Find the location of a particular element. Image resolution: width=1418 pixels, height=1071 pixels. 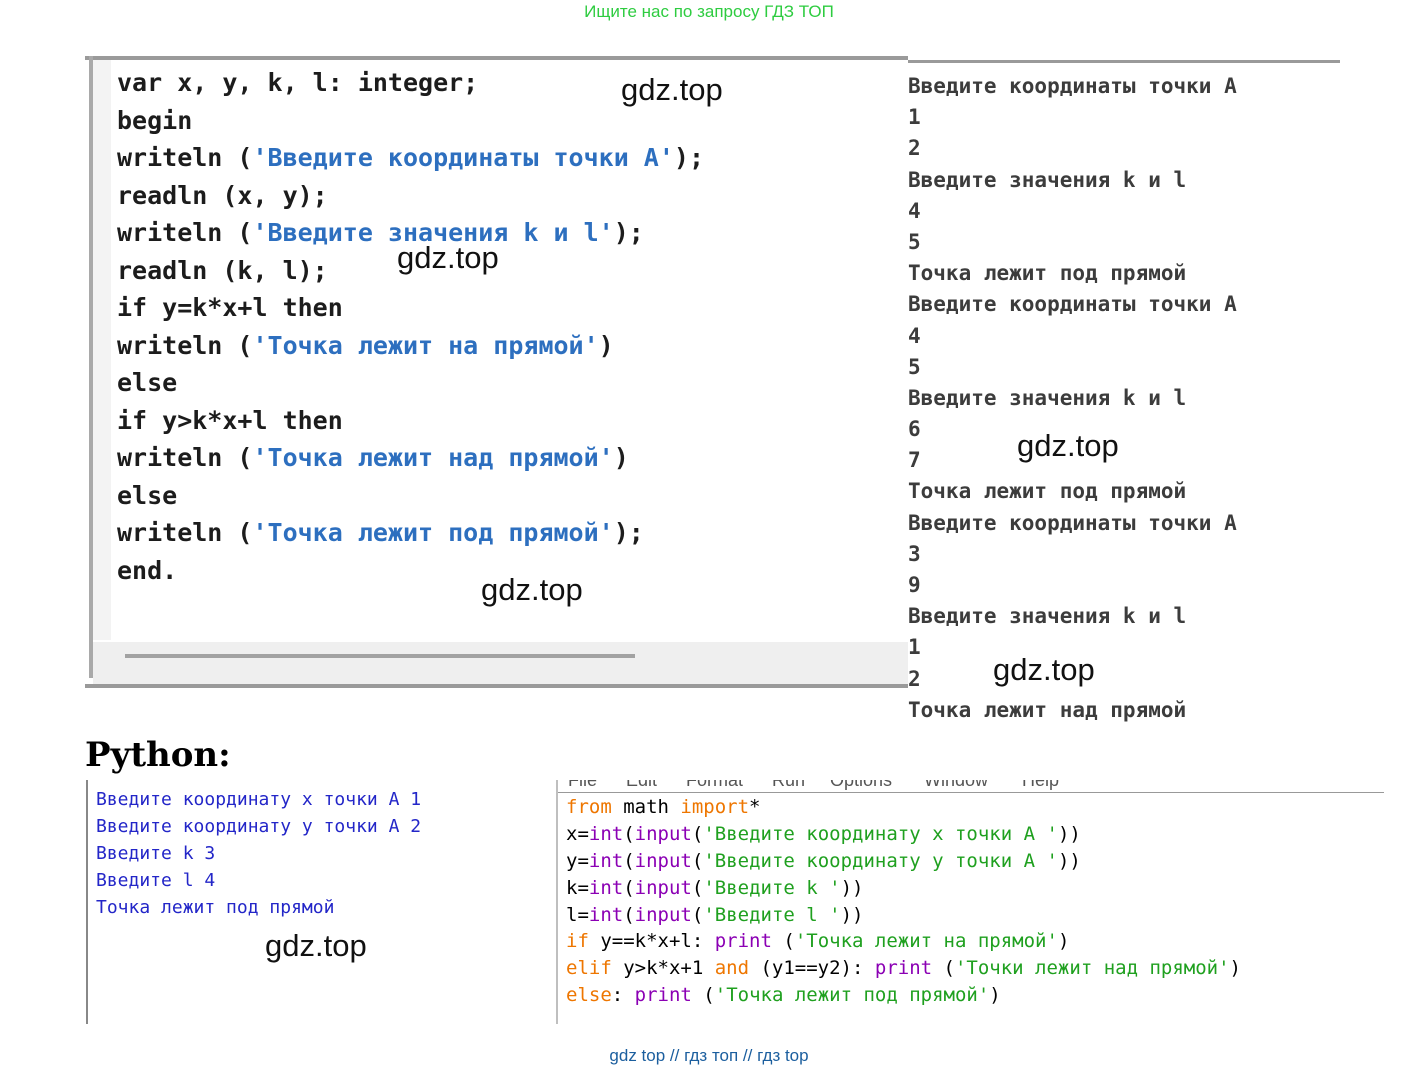

code-line: if y>k*x+l then is located at coordinates (230, 420).